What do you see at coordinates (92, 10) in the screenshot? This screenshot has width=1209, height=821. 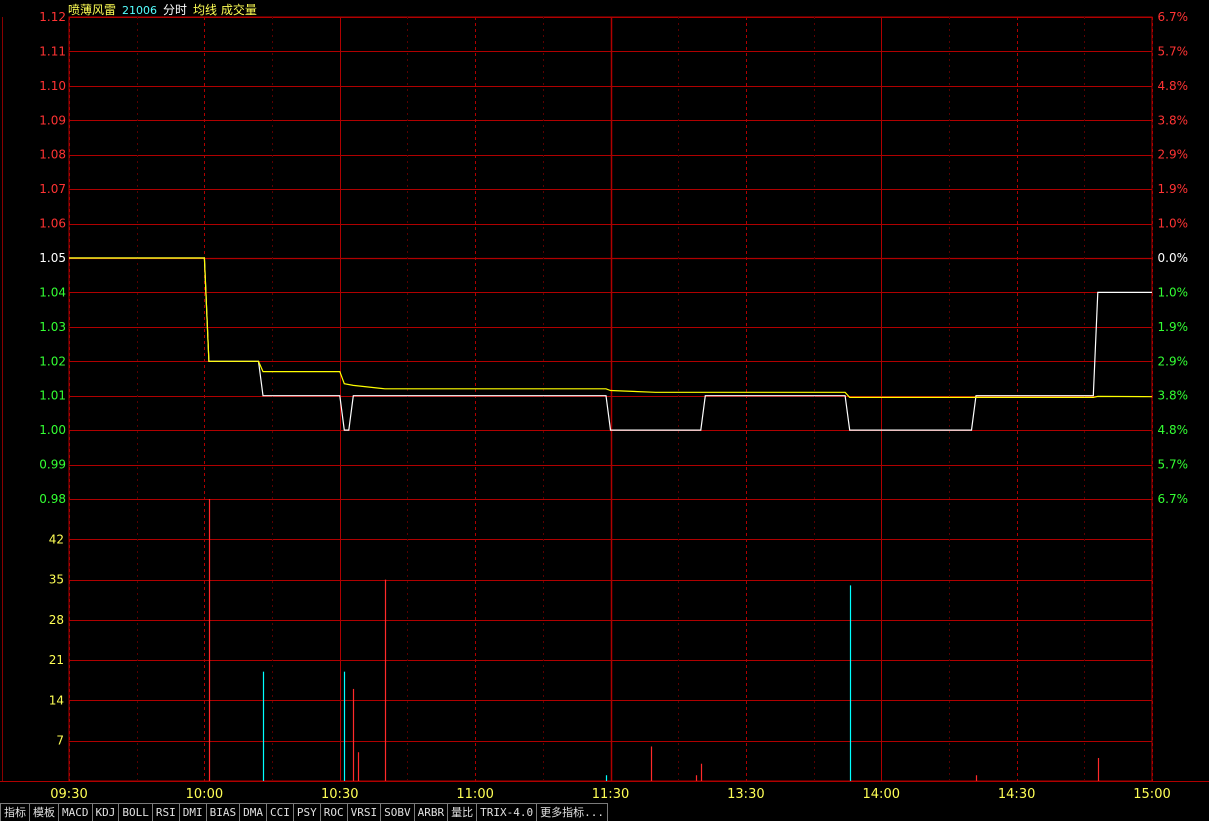 I see `stock-name: 喷薄风雷` at bounding box center [92, 10].